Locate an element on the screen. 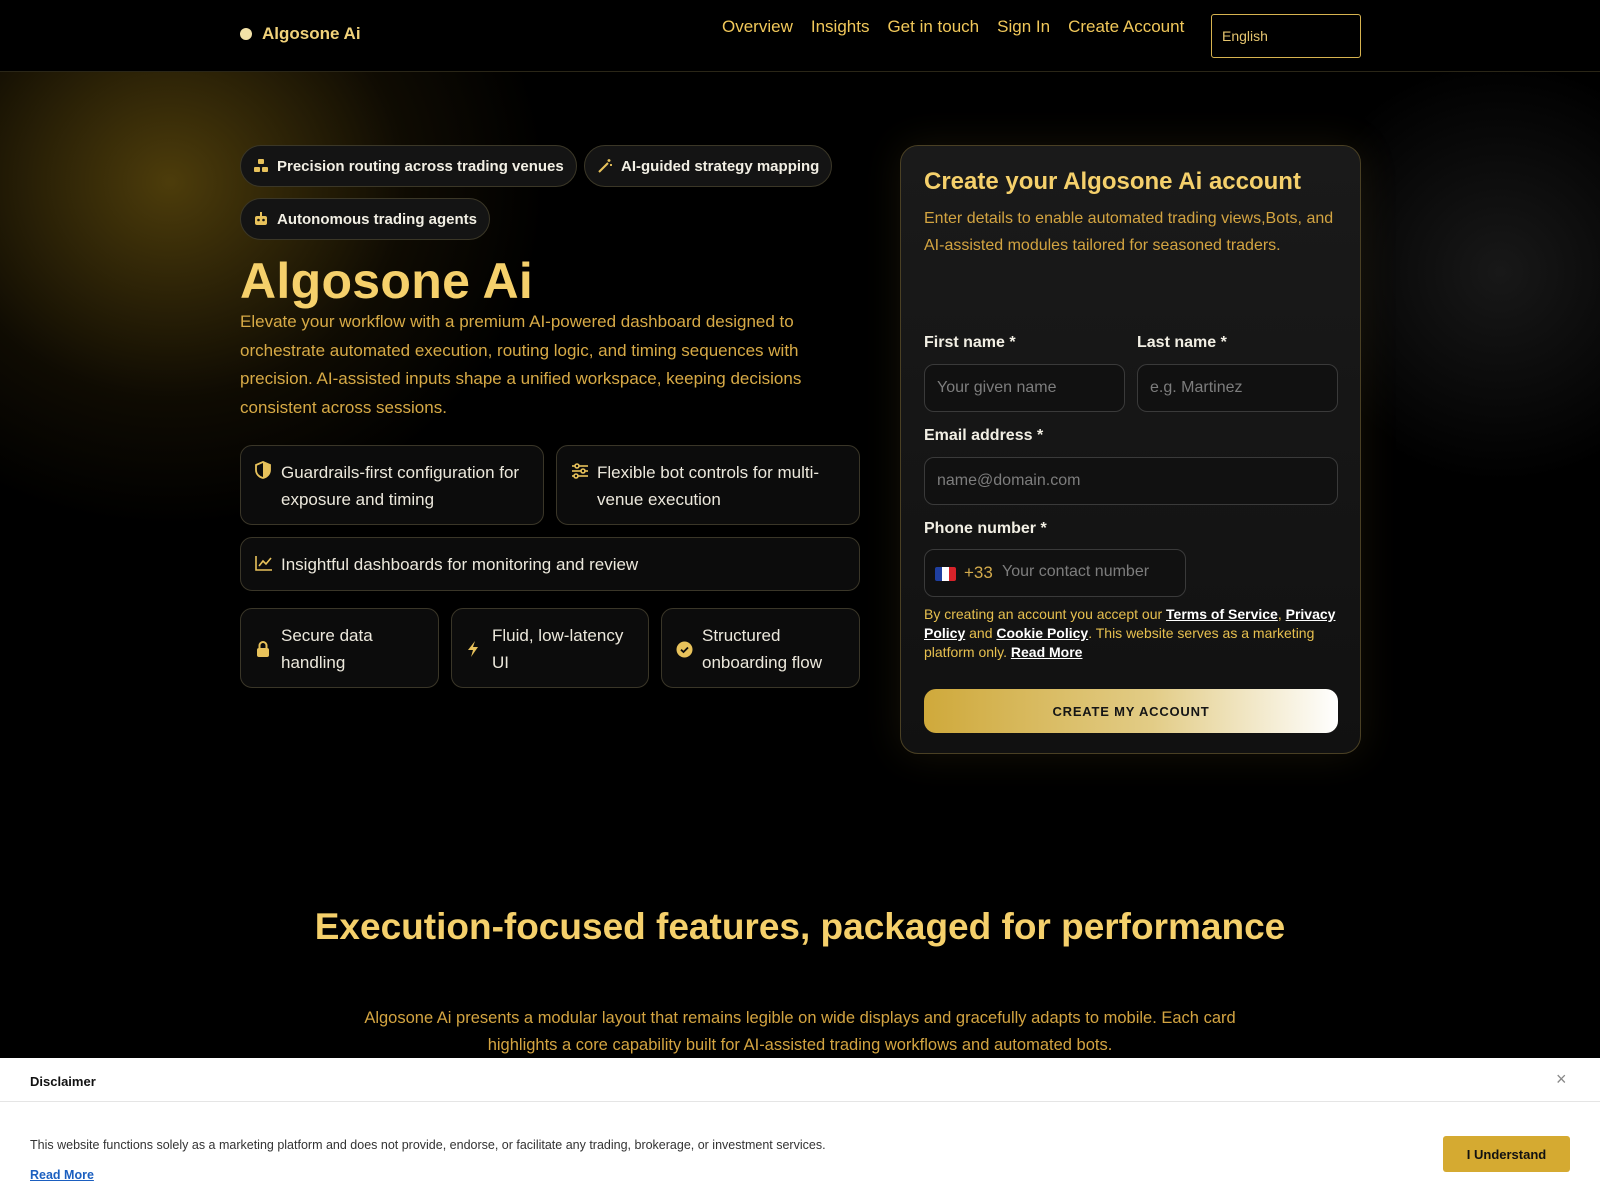  close-icon: × is located at coordinates (1561, 1079).